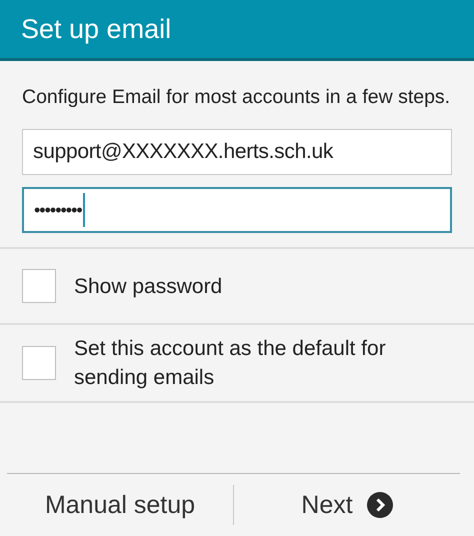  I want to click on description-text: Configure Email for most accounts in a few steps., so click(237, 97).